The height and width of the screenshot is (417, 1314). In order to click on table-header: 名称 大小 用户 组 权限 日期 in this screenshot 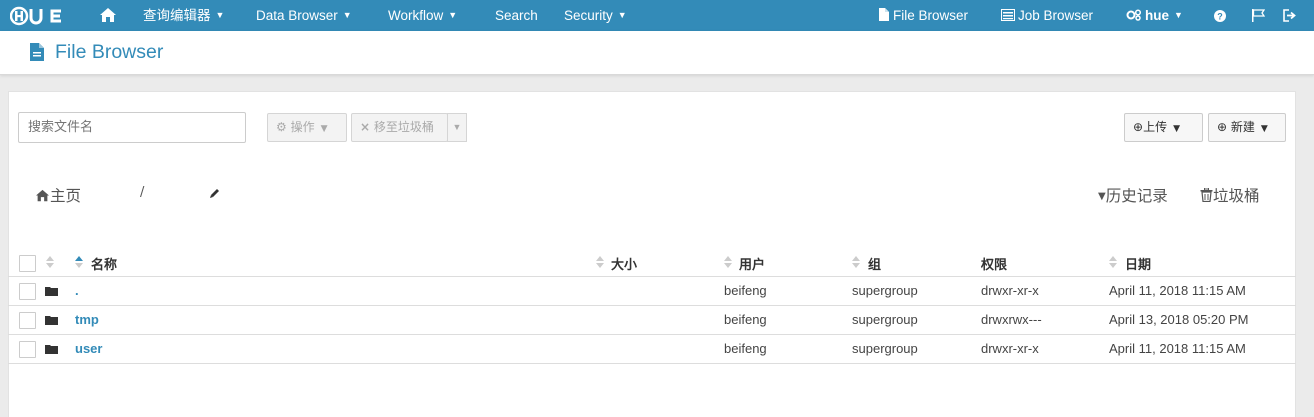, I will do `click(652, 262)`.